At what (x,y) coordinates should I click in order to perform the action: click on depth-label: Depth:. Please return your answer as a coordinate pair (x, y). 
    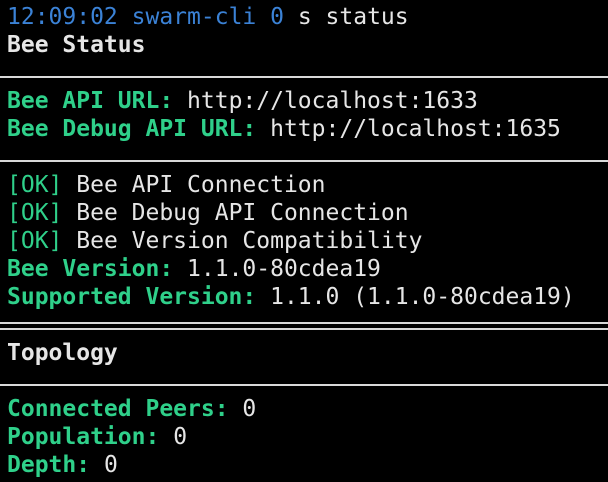
    Looking at the image, I should click on (49, 465).